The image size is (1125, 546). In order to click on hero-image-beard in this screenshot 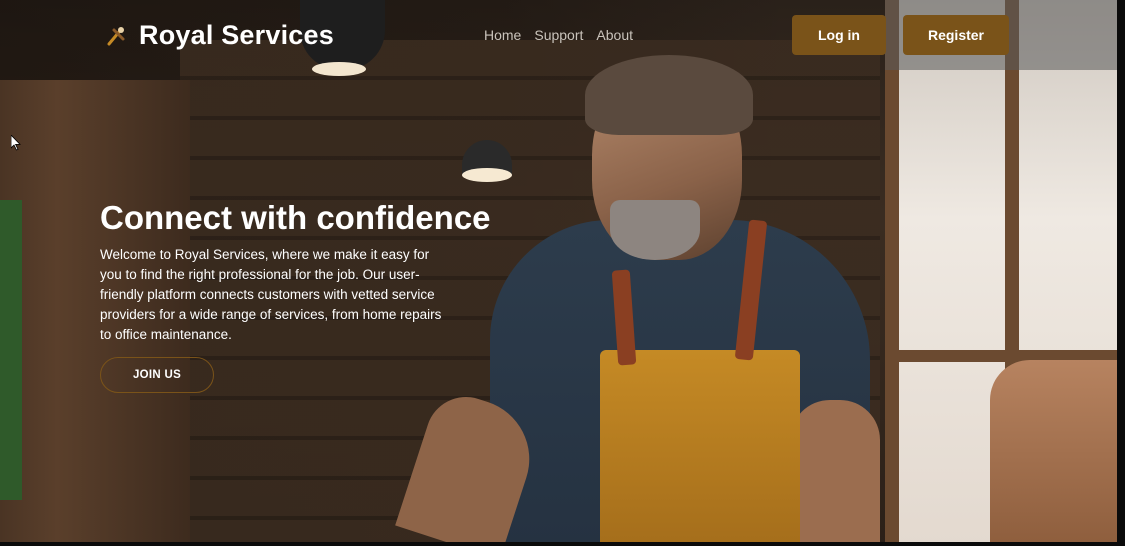, I will do `click(655, 230)`.